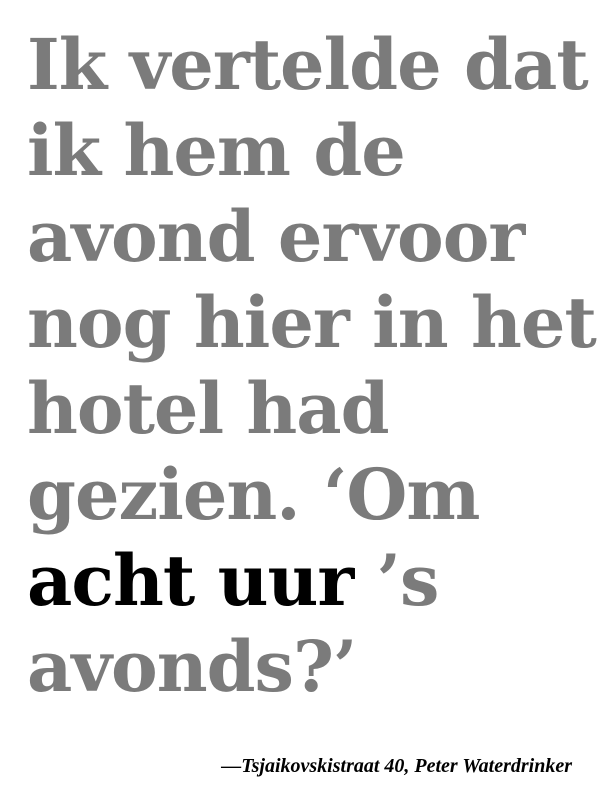 This screenshot has width=600, height=800. Describe the element at coordinates (396, 580) in the screenshot. I see `quote-emphasis-tail: ’s` at that location.